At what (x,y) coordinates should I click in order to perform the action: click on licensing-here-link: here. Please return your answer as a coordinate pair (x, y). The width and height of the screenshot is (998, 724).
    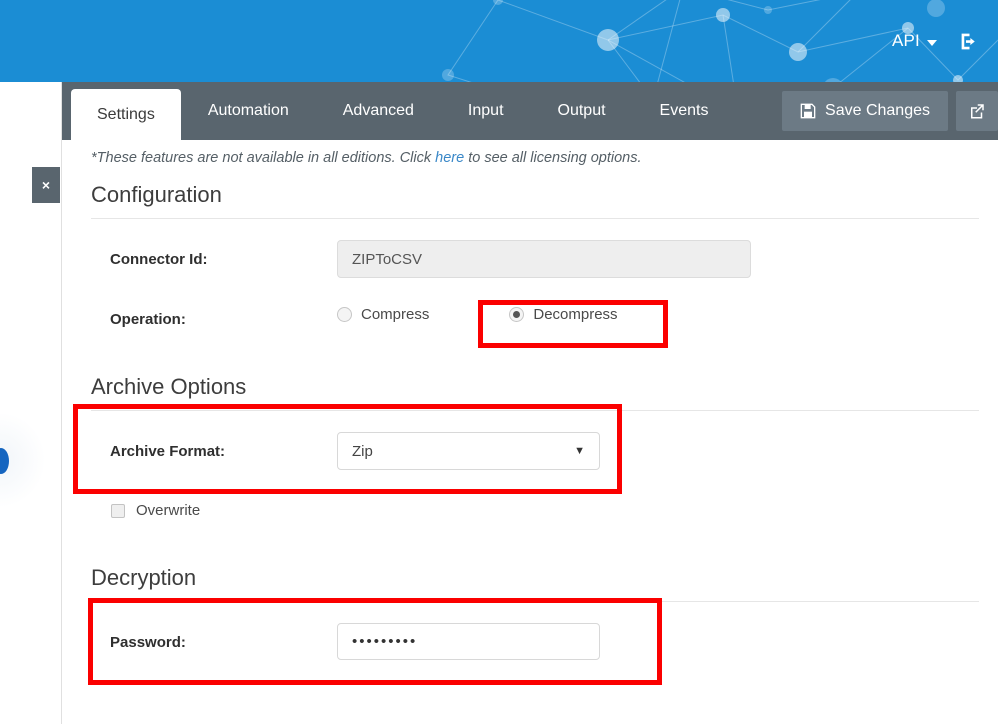
    Looking at the image, I should click on (449, 158).